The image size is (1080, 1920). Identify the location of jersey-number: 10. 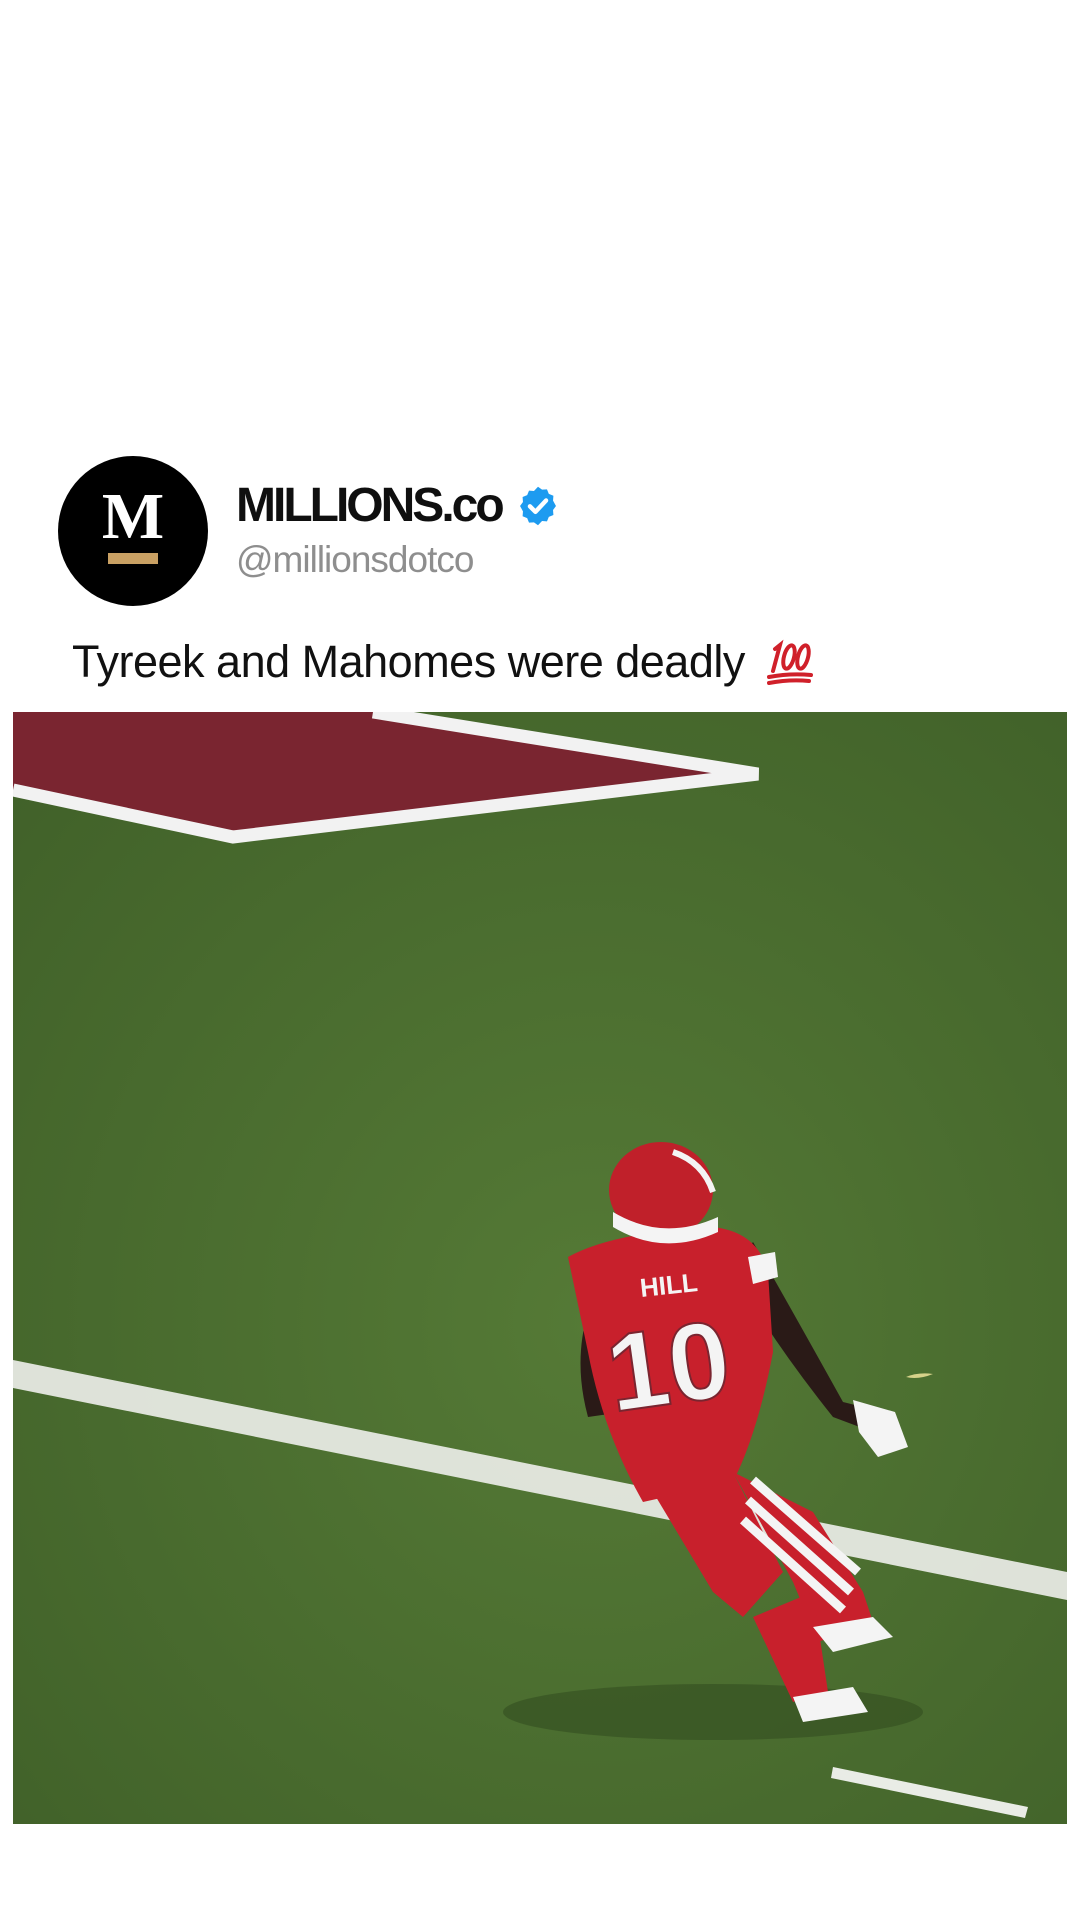
(668, 1366).